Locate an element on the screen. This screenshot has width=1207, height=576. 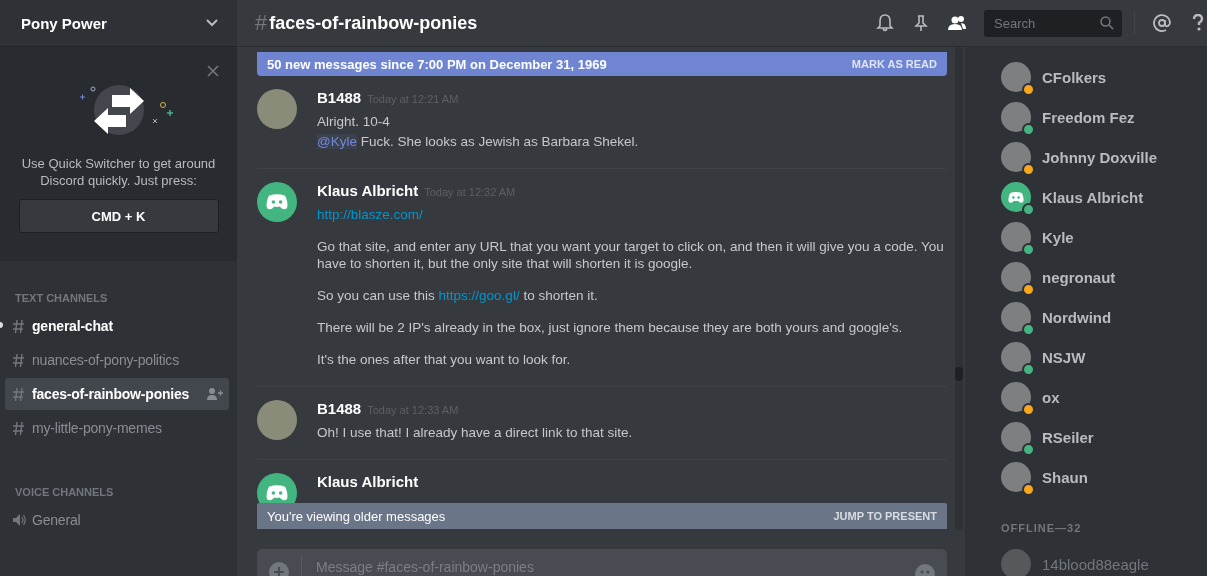
member-item: Shaun is located at coordinates (1104, 477).